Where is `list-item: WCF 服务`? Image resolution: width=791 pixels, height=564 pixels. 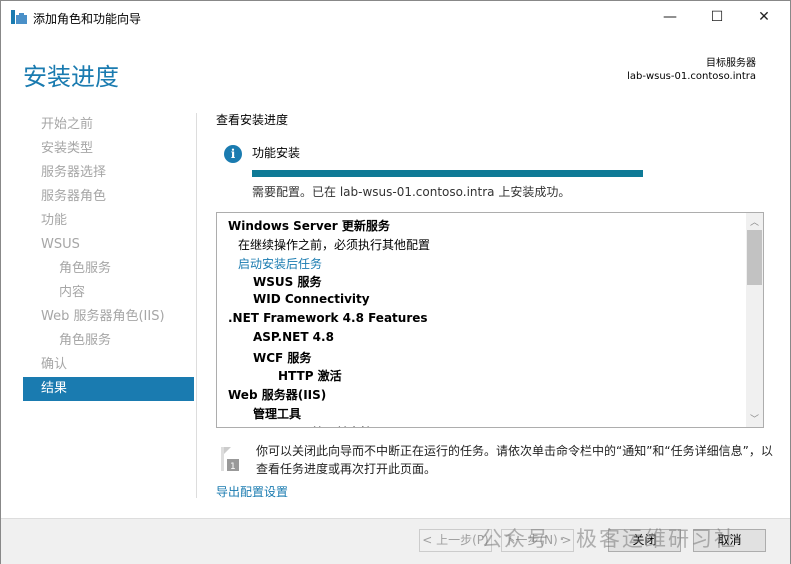
list-item: WCF 服务 is located at coordinates (282, 357).